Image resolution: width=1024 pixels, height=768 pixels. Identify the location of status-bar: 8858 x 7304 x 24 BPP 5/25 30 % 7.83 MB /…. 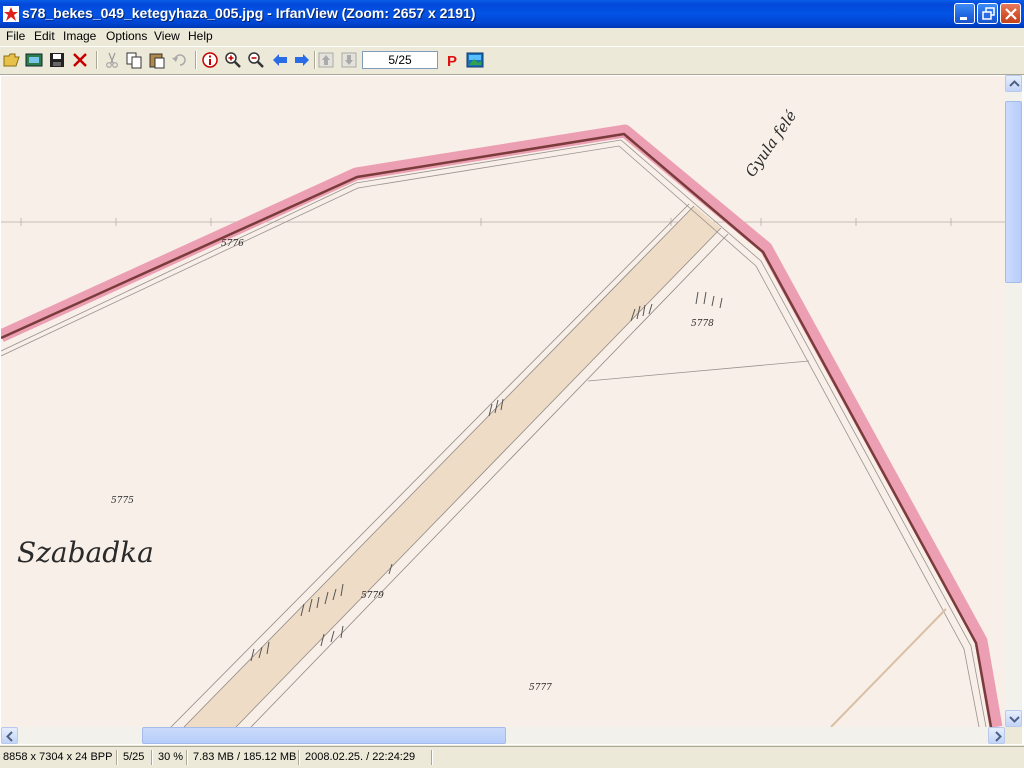
(512, 757).